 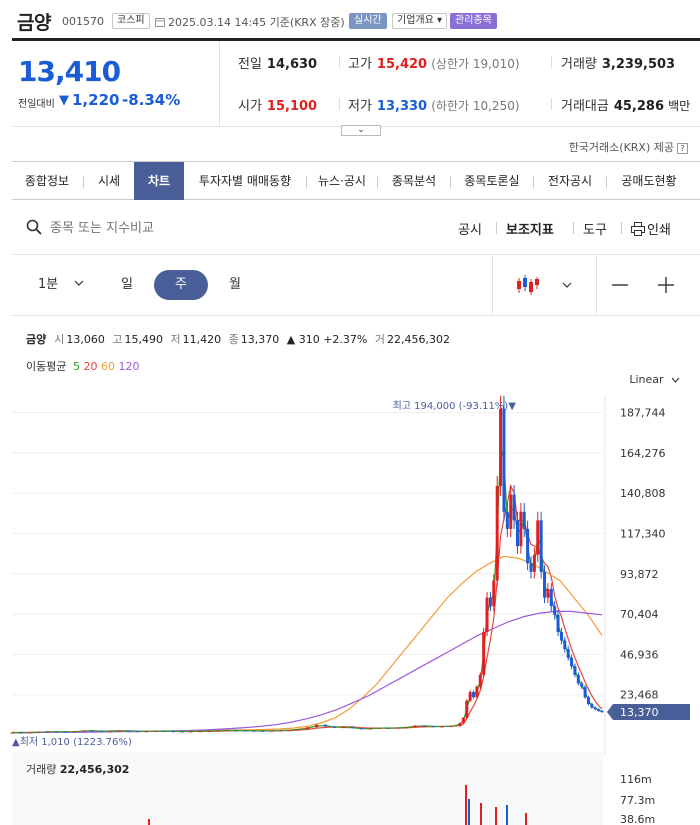 I want to click on y-tick-label: 46,936, so click(x=639, y=654).